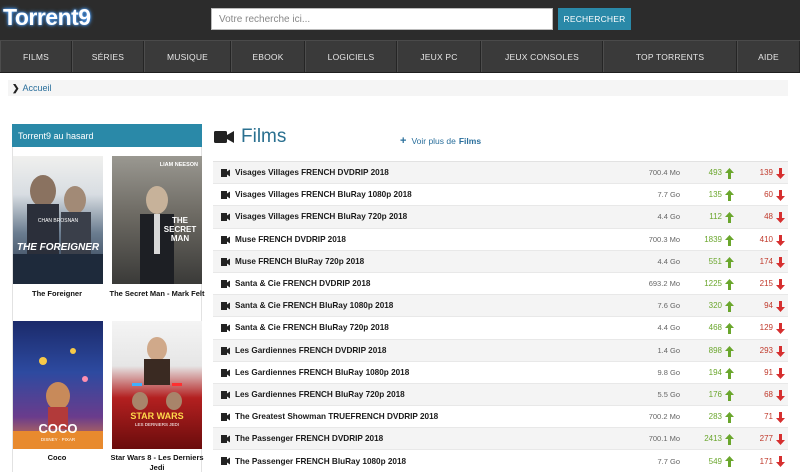  What do you see at coordinates (440, 141) in the screenshot?
I see `see-more-films-link: + Voir plus de Films` at bounding box center [440, 141].